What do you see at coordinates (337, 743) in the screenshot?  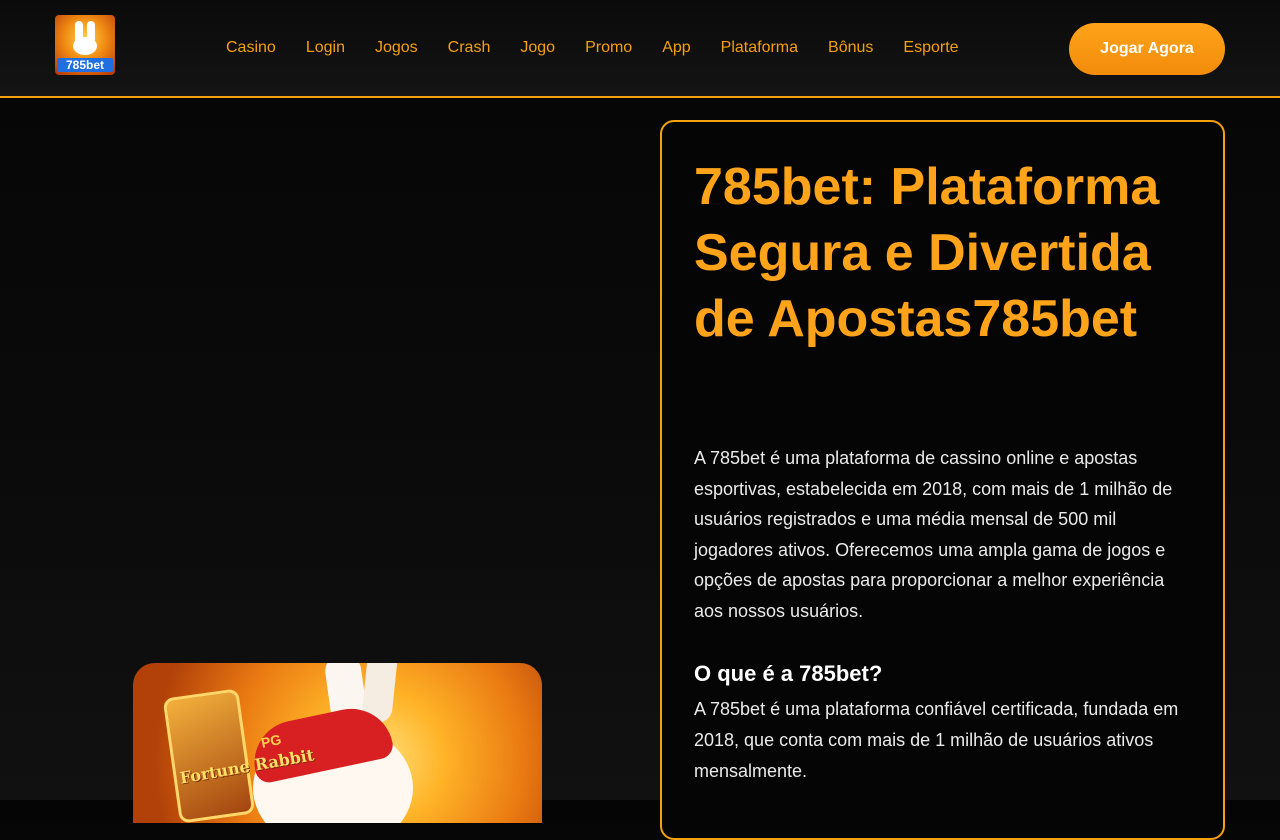 I see `fortune-rabbit-game-image: PG Fortune Rabbit` at bounding box center [337, 743].